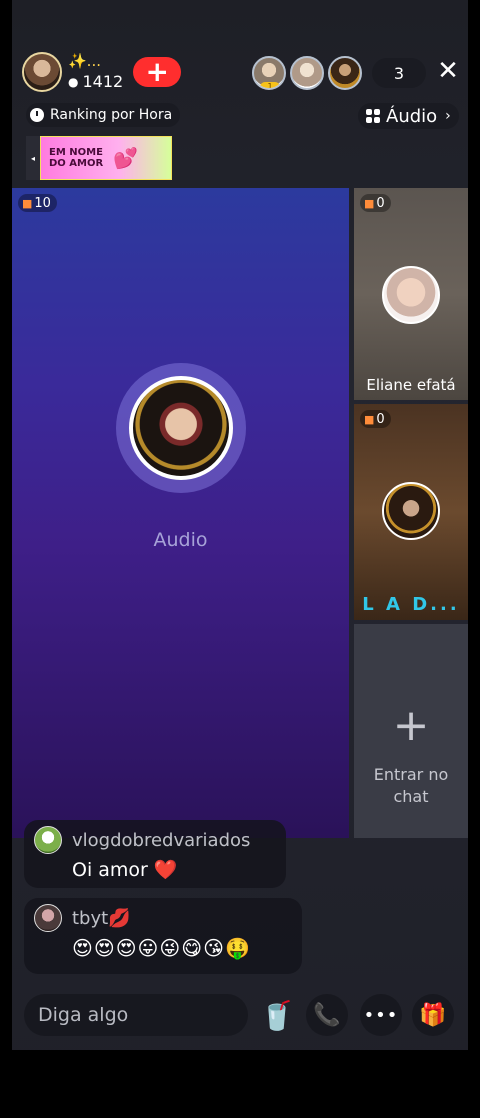 The width and height of the screenshot is (480, 1118). Describe the element at coordinates (37, 115) in the screenshot. I see `clock-icon` at that location.